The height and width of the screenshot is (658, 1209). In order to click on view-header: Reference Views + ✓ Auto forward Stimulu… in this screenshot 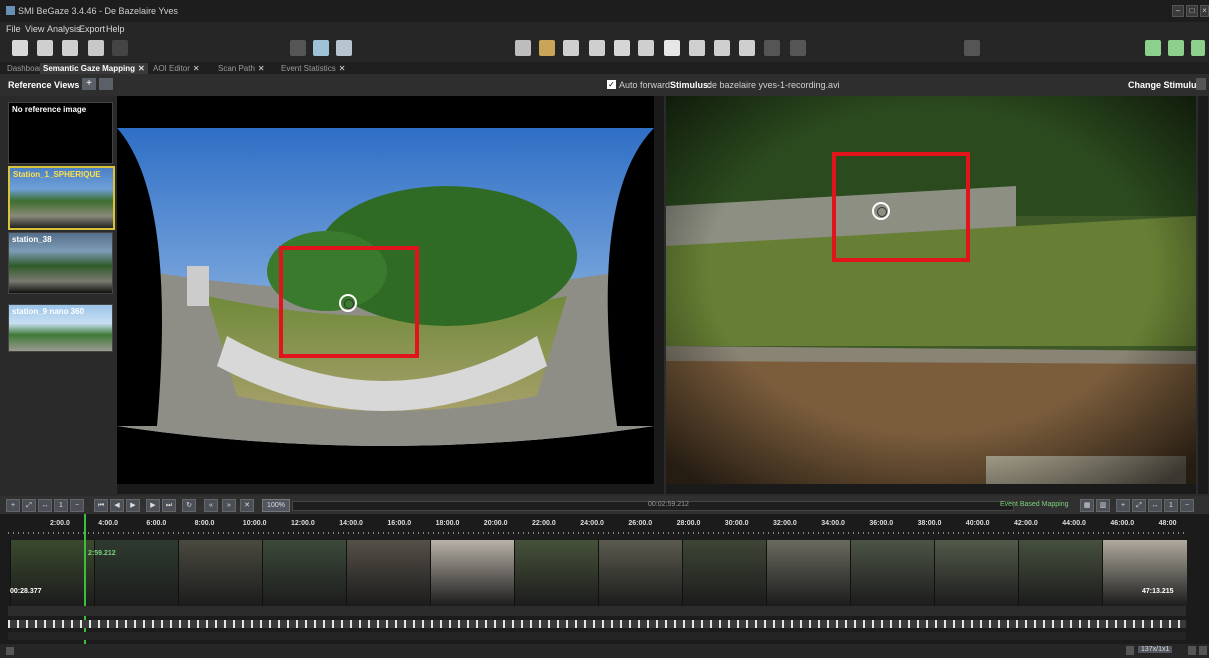, I will do `click(604, 85)`.